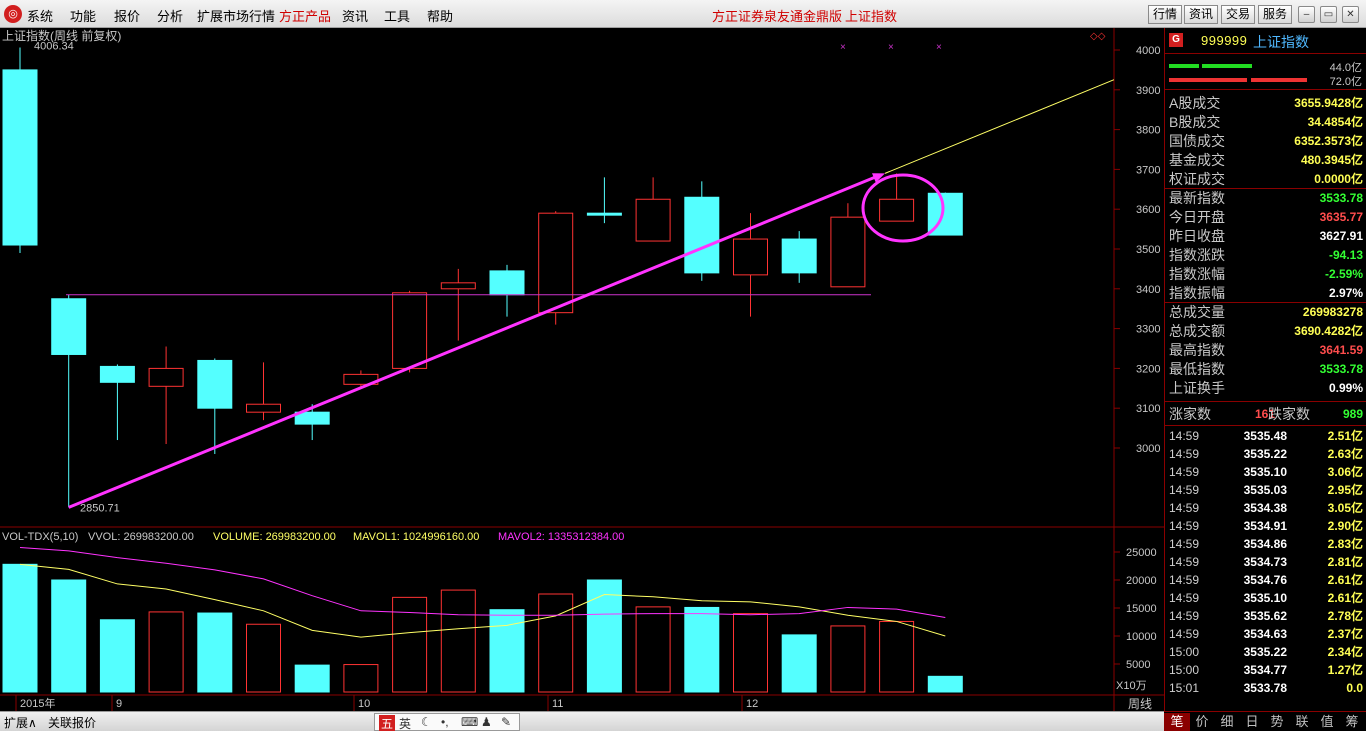  What do you see at coordinates (469, 722) in the screenshot?
I see `keyboard-icon: ⌨` at bounding box center [469, 722].